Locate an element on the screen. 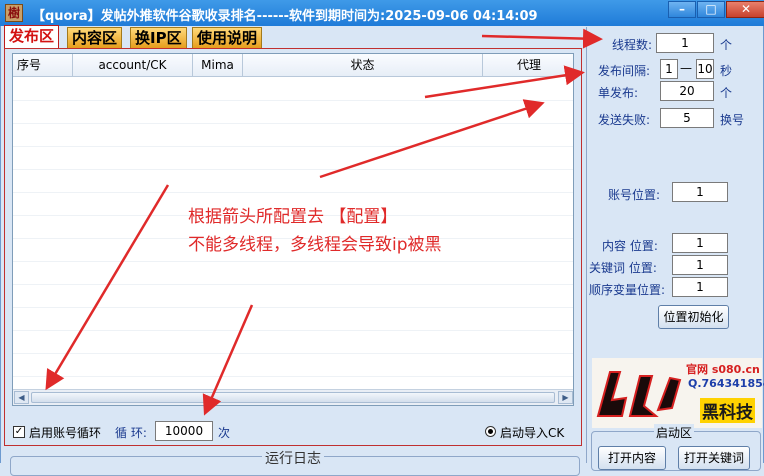  annotation-line-1: 根据箭头所配置去 【配置】 is located at coordinates (293, 217).